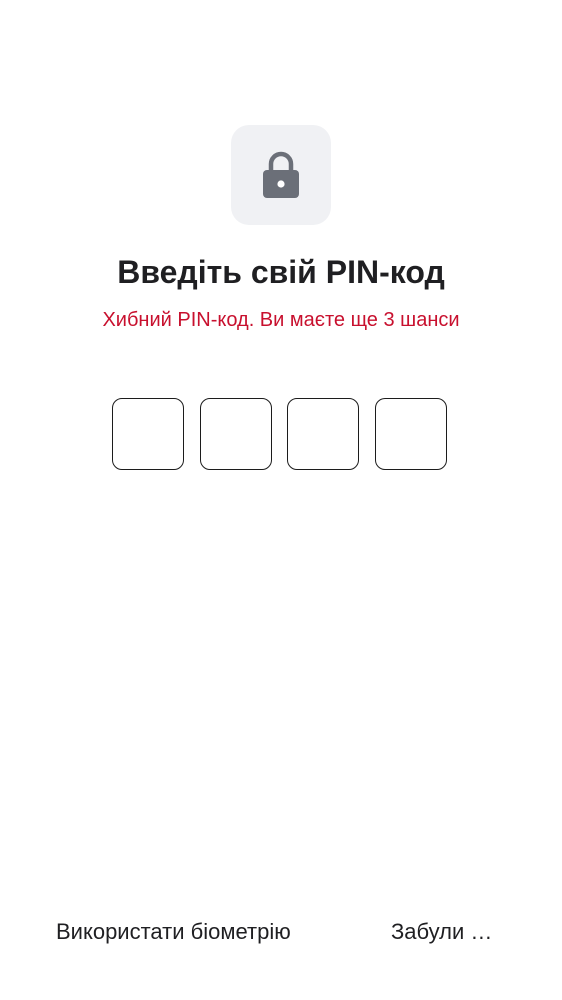 The width and height of the screenshot is (562, 1000). What do you see at coordinates (281, 272) in the screenshot?
I see `page-title: Введіть свій PIN-код` at bounding box center [281, 272].